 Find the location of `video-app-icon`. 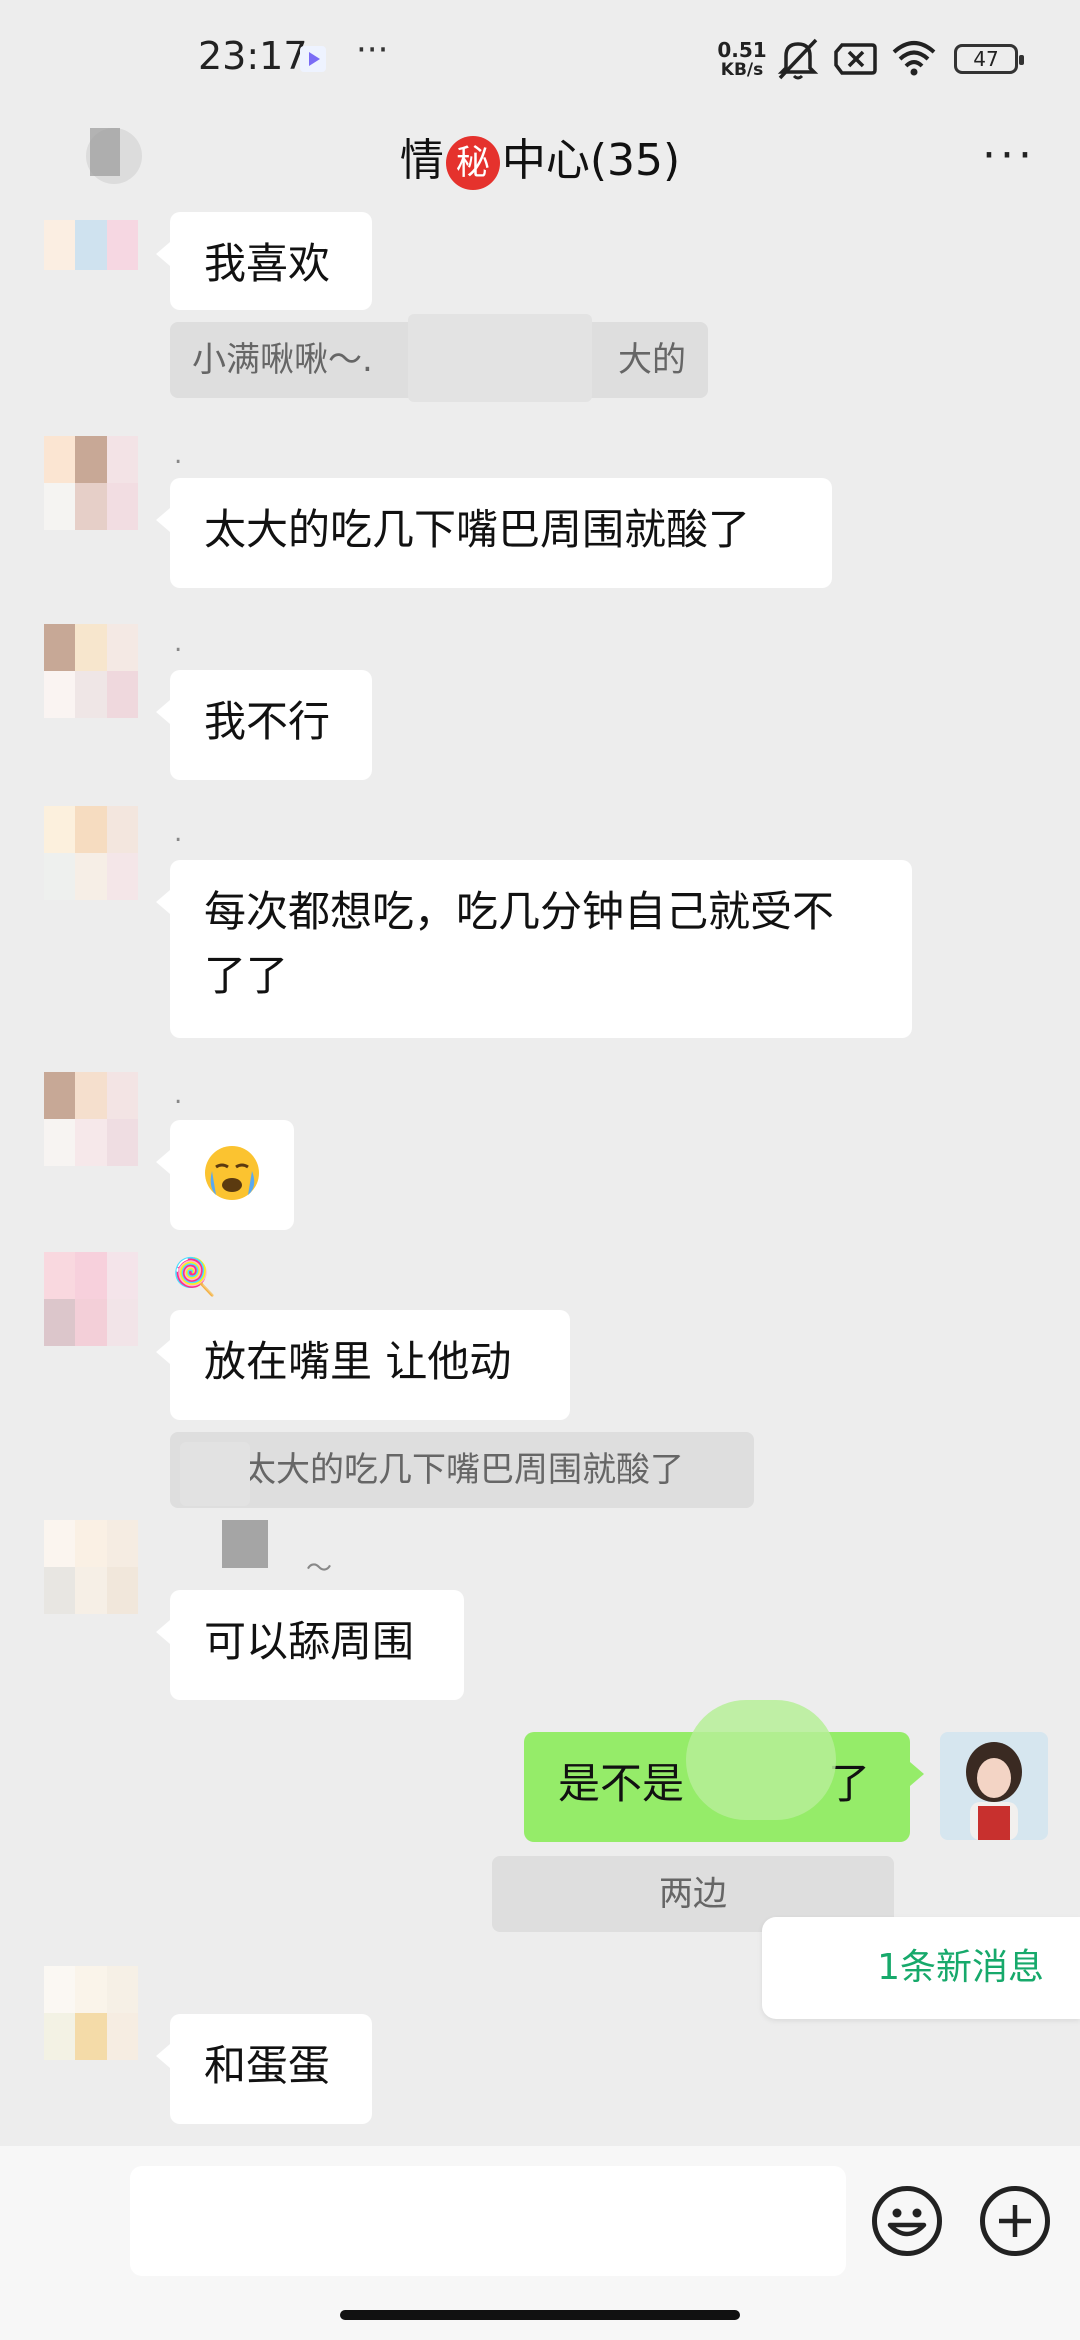

video-app-icon is located at coordinates (313, 59).